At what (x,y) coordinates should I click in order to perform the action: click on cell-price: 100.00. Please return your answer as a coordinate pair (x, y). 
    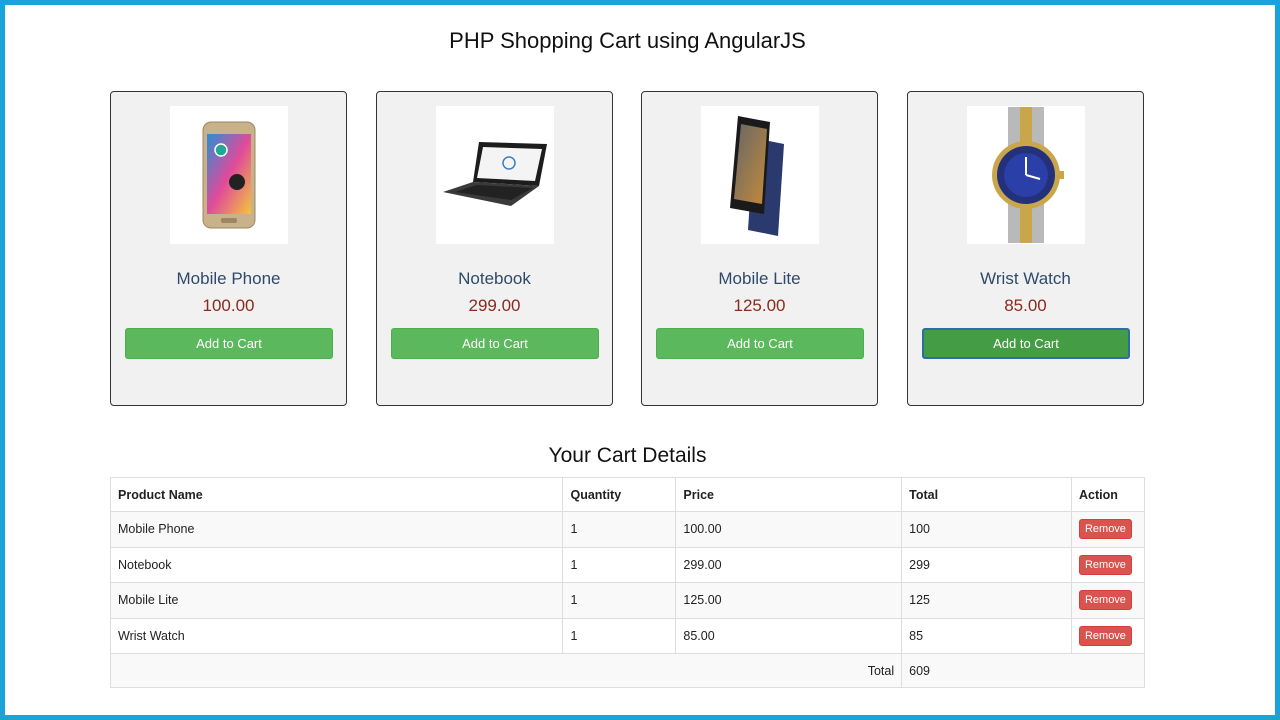
    Looking at the image, I should click on (789, 529).